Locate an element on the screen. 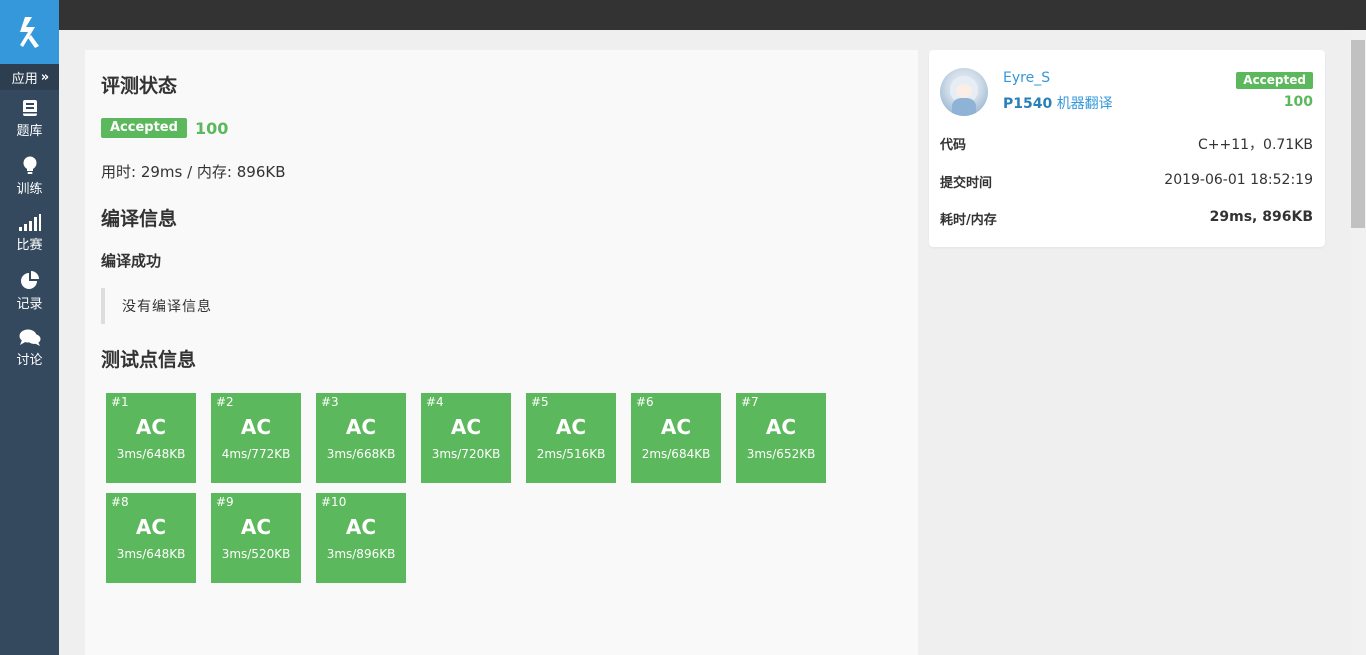  code-row: 代码 C++11，0.71KB is located at coordinates (1126, 144).